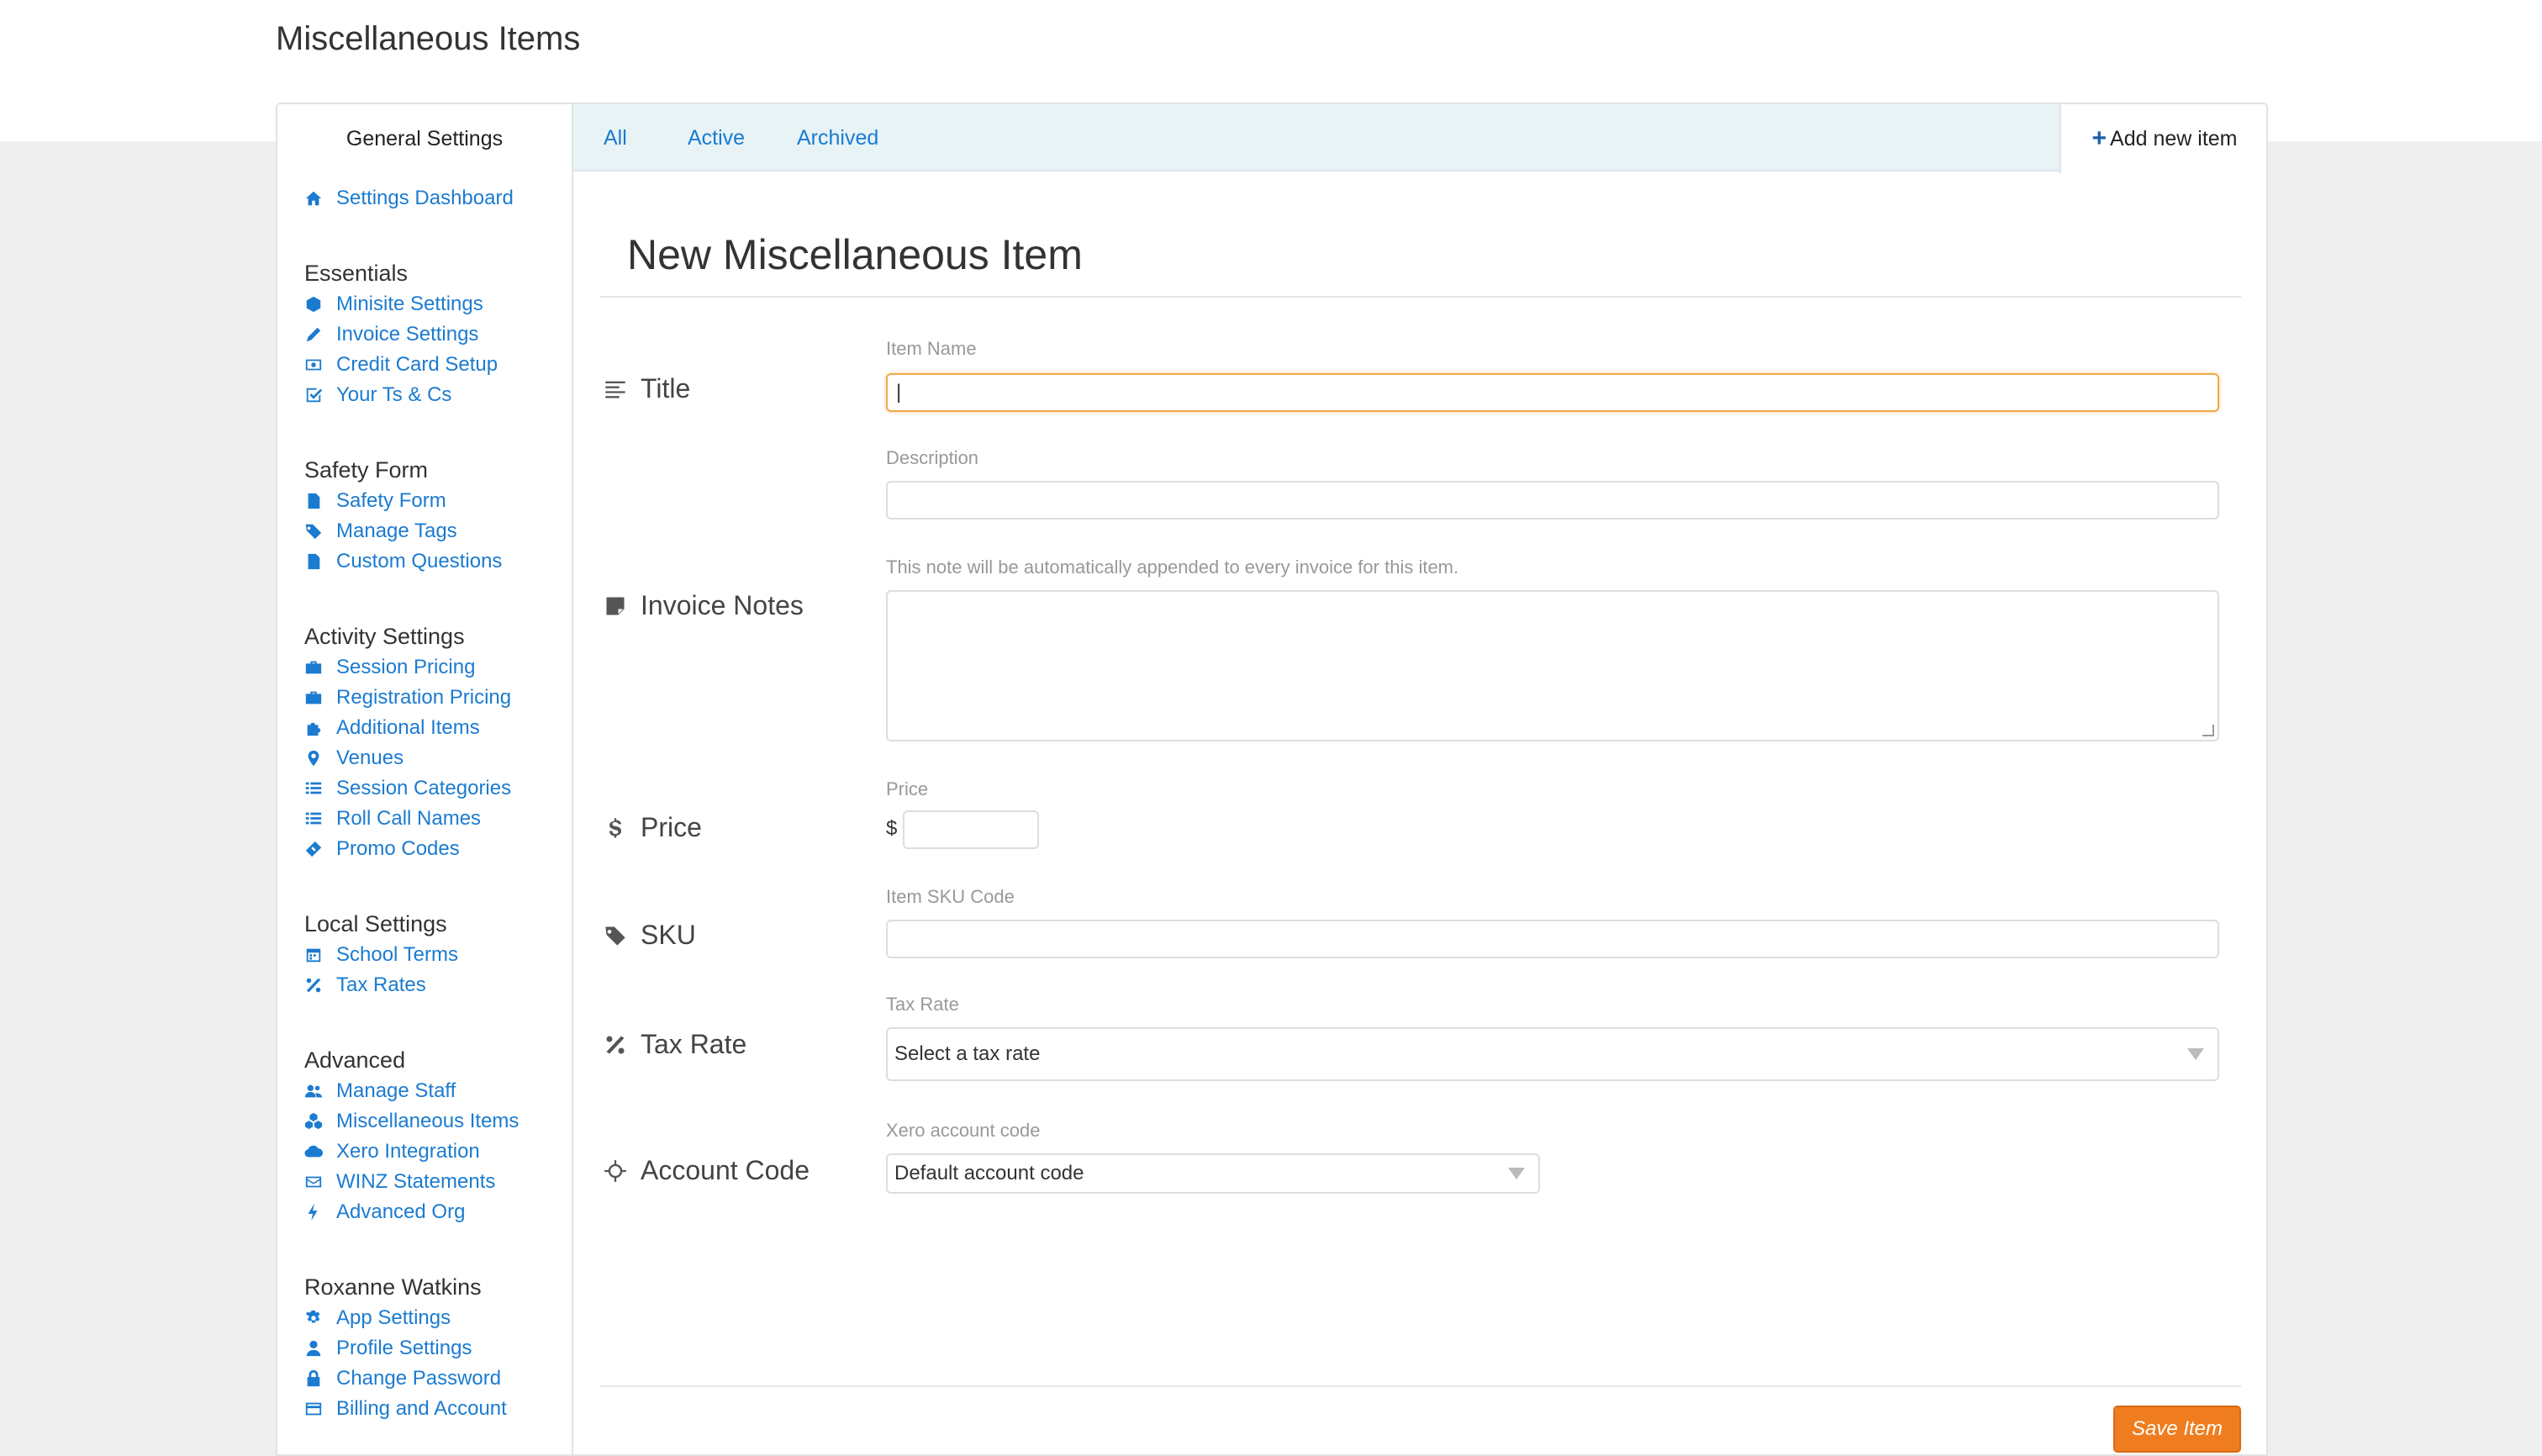  I want to click on row-label-invoice-notes: Invoice Notes, so click(704, 605).